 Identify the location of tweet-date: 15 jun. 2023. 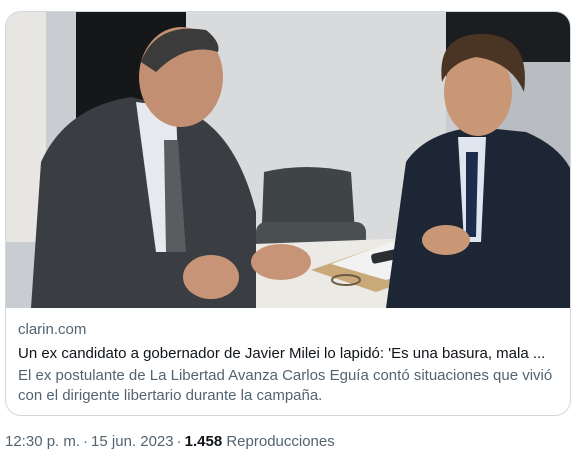
(132, 441).